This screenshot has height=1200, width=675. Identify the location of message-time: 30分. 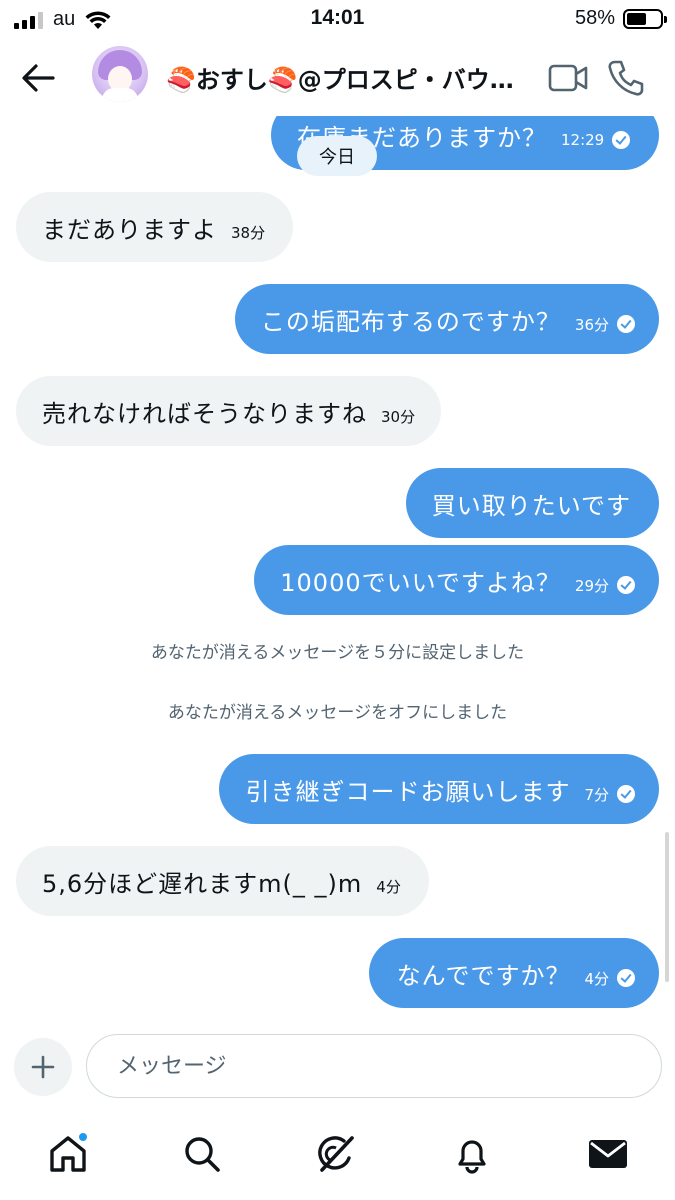
(398, 416).